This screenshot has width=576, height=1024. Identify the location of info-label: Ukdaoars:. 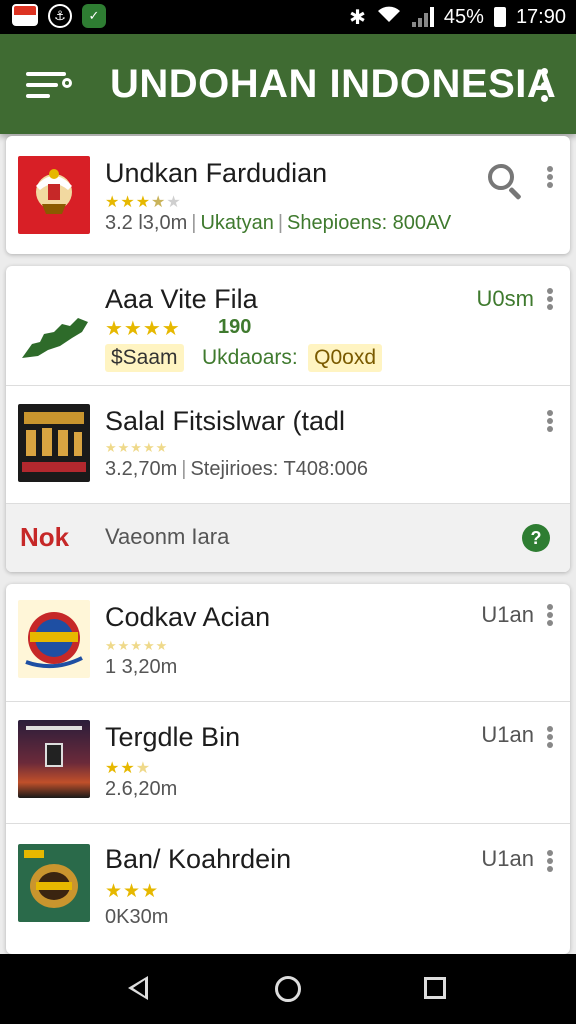
(250, 357).